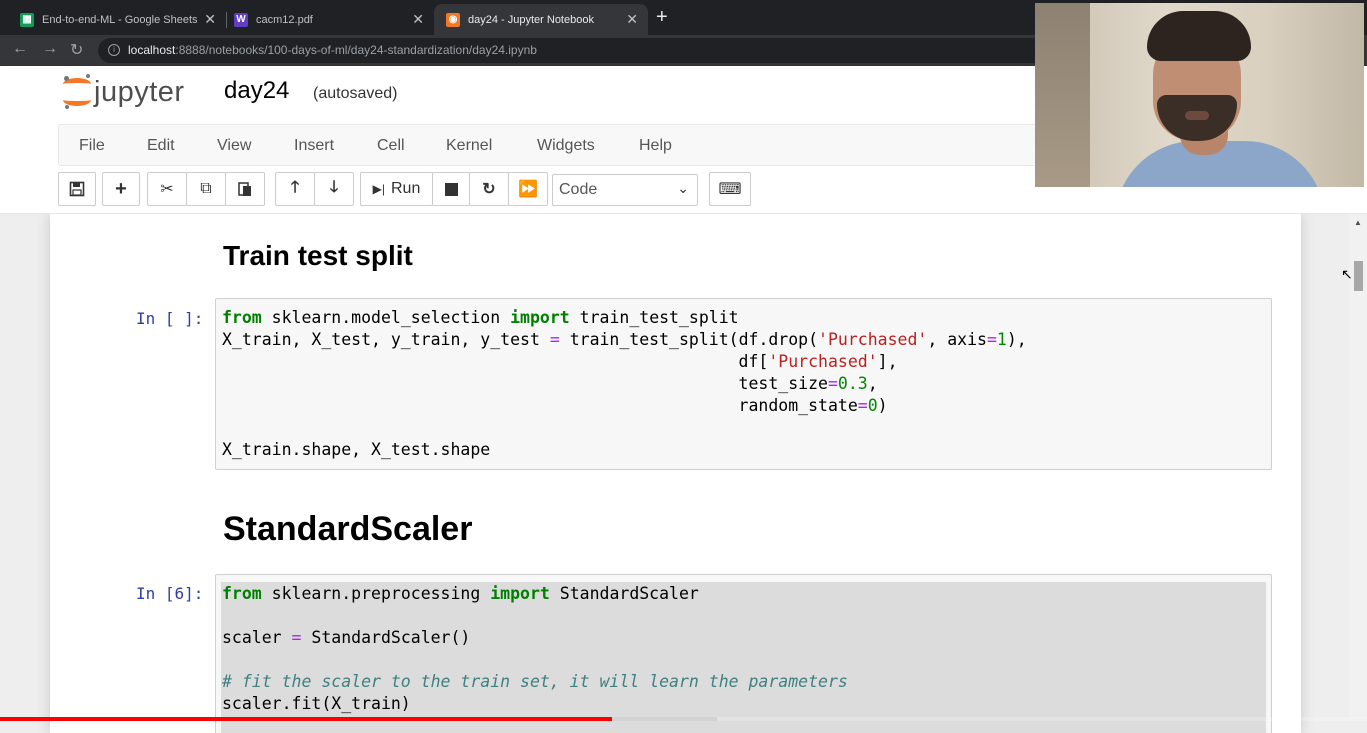 Image resolution: width=1367 pixels, height=733 pixels. What do you see at coordinates (120, 19) in the screenshot?
I see `tab-title: End-to-end-ML - Google Sheets` at bounding box center [120, 19].